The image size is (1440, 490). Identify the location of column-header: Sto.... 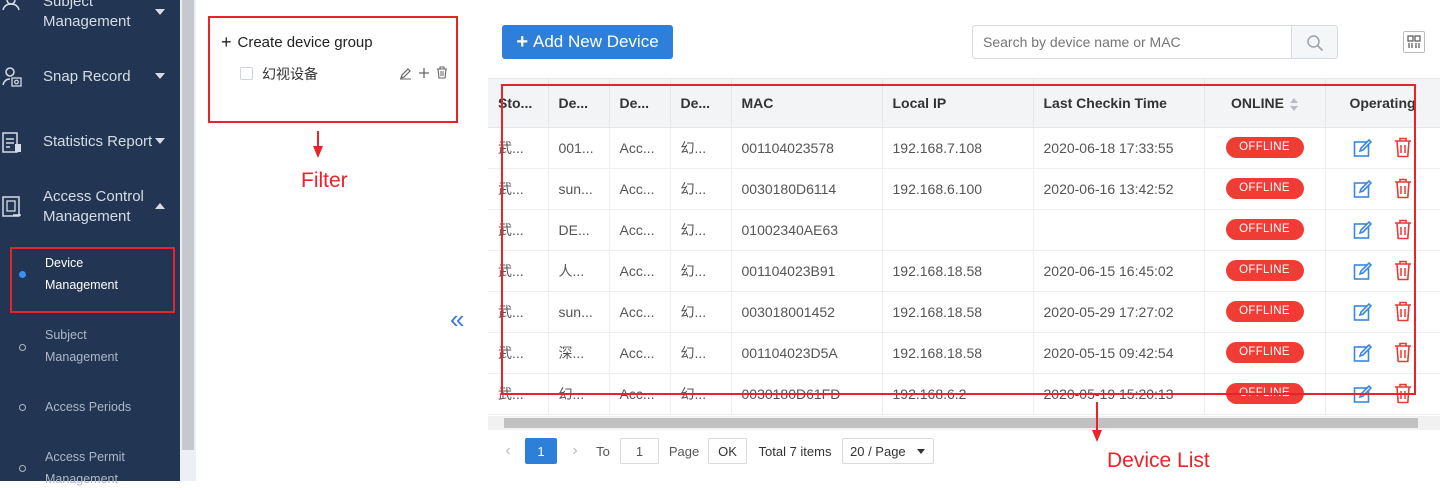
(518, 103).